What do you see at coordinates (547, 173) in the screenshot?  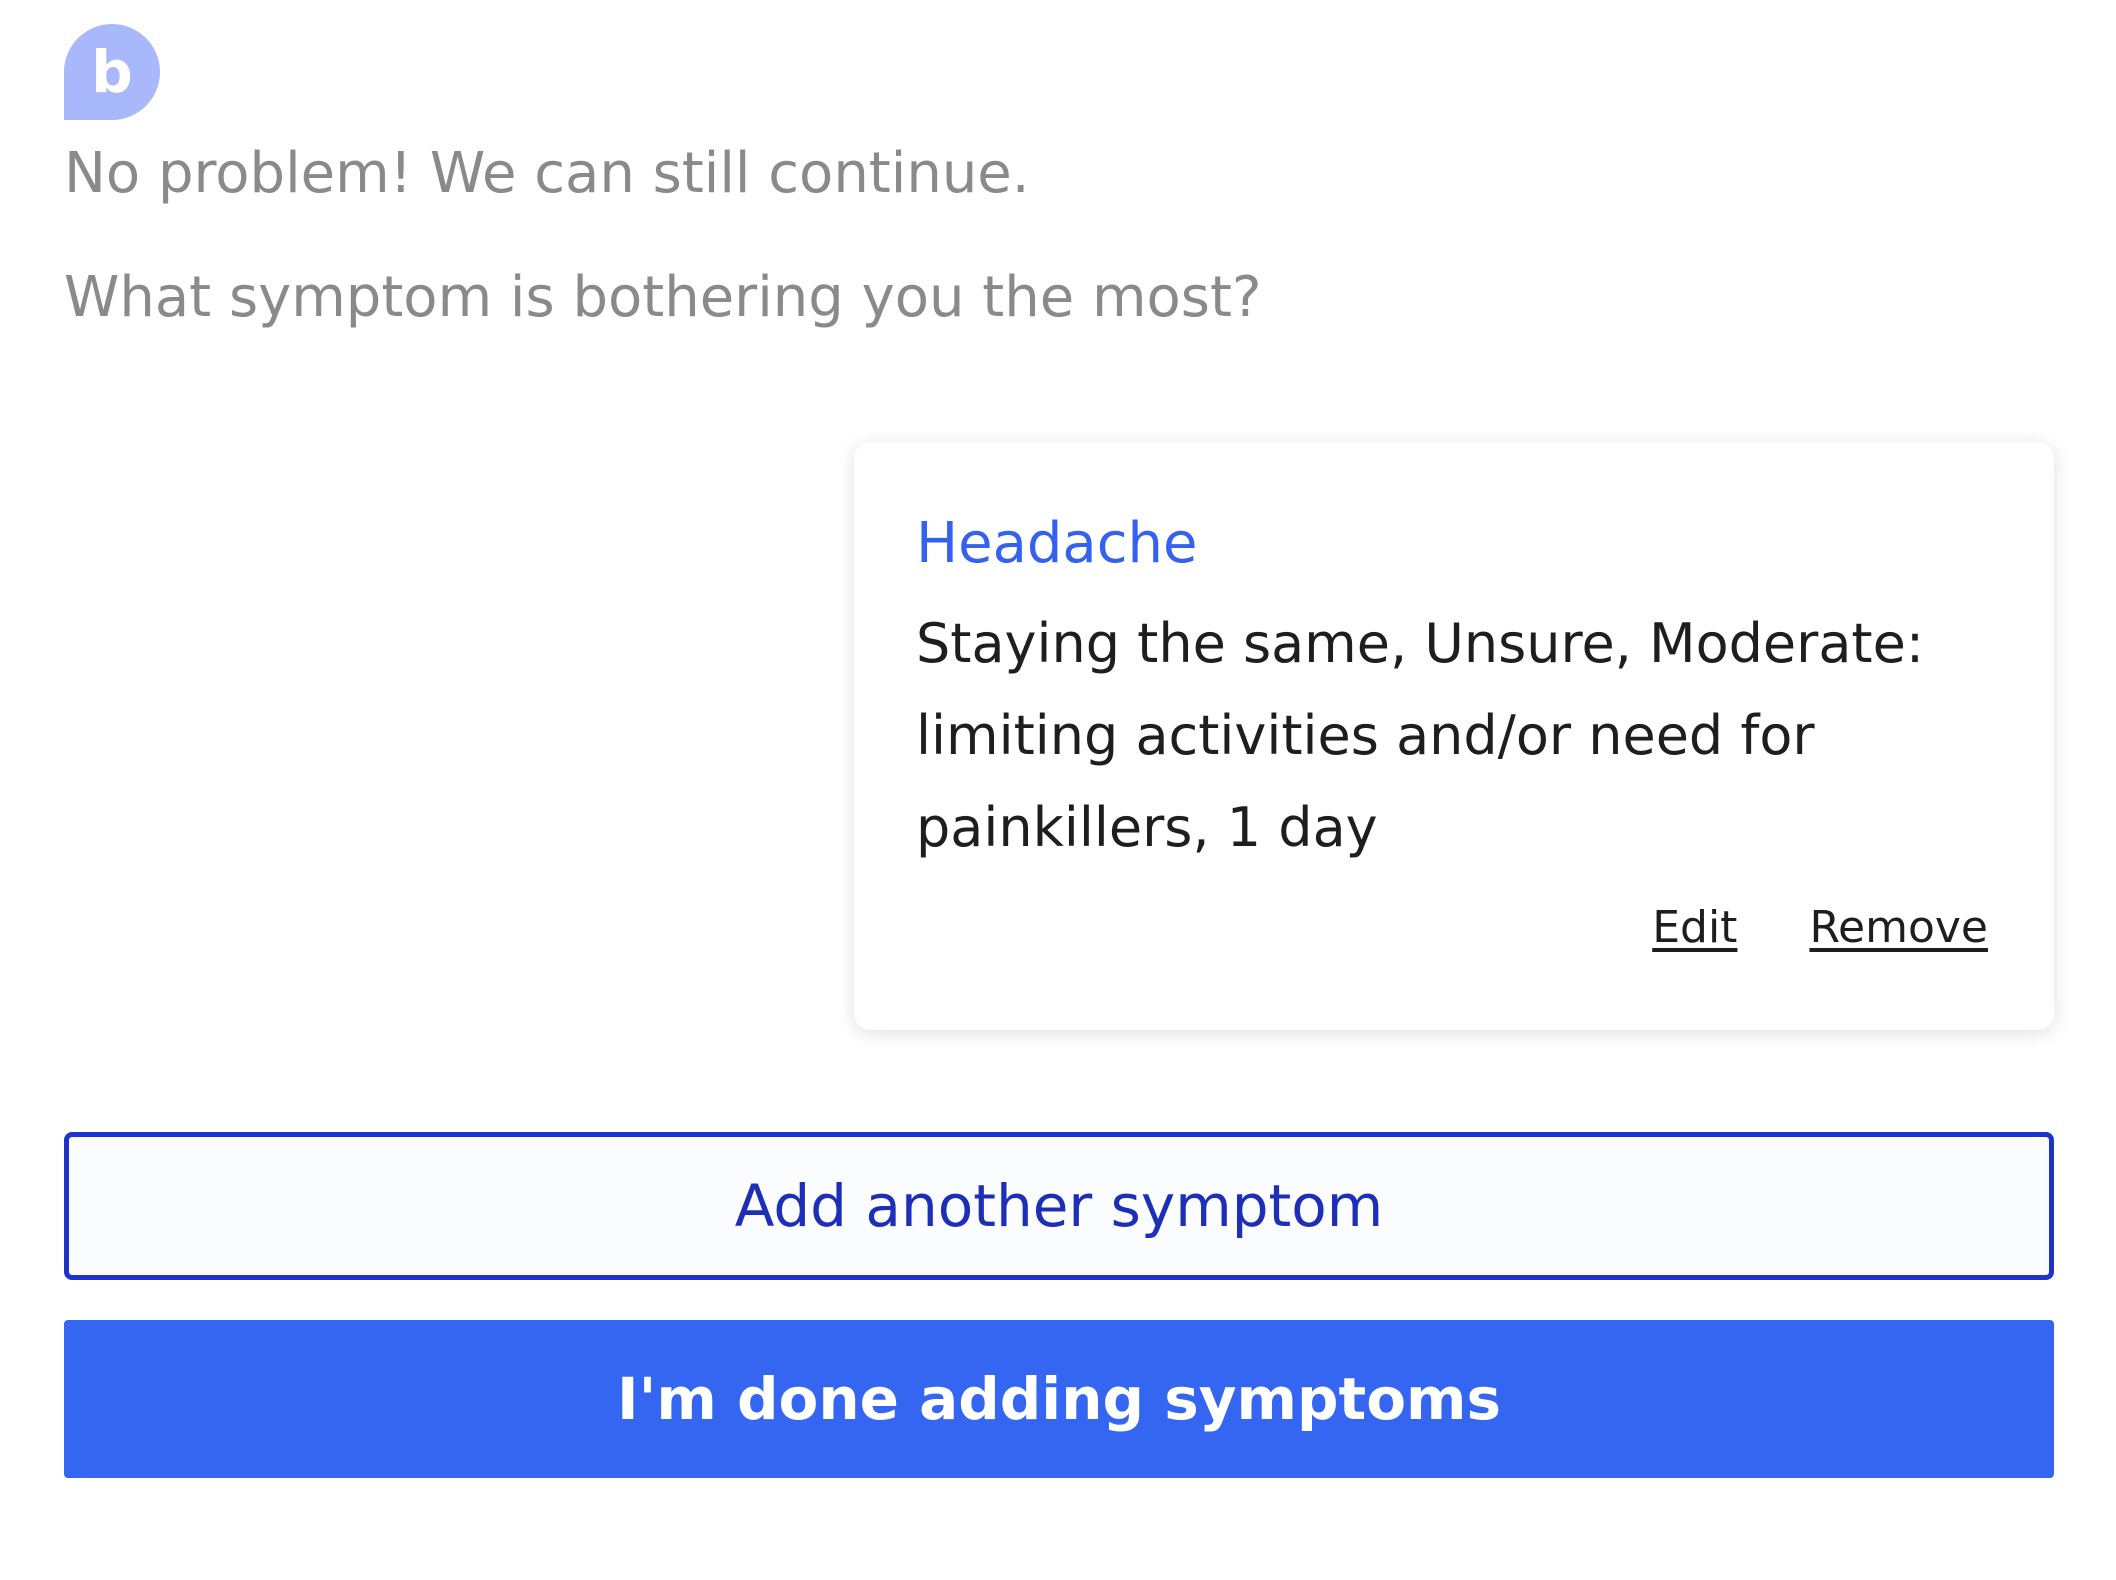 I see `bot-message: No problem! We can still continue.` at bounding box center [547, 173].